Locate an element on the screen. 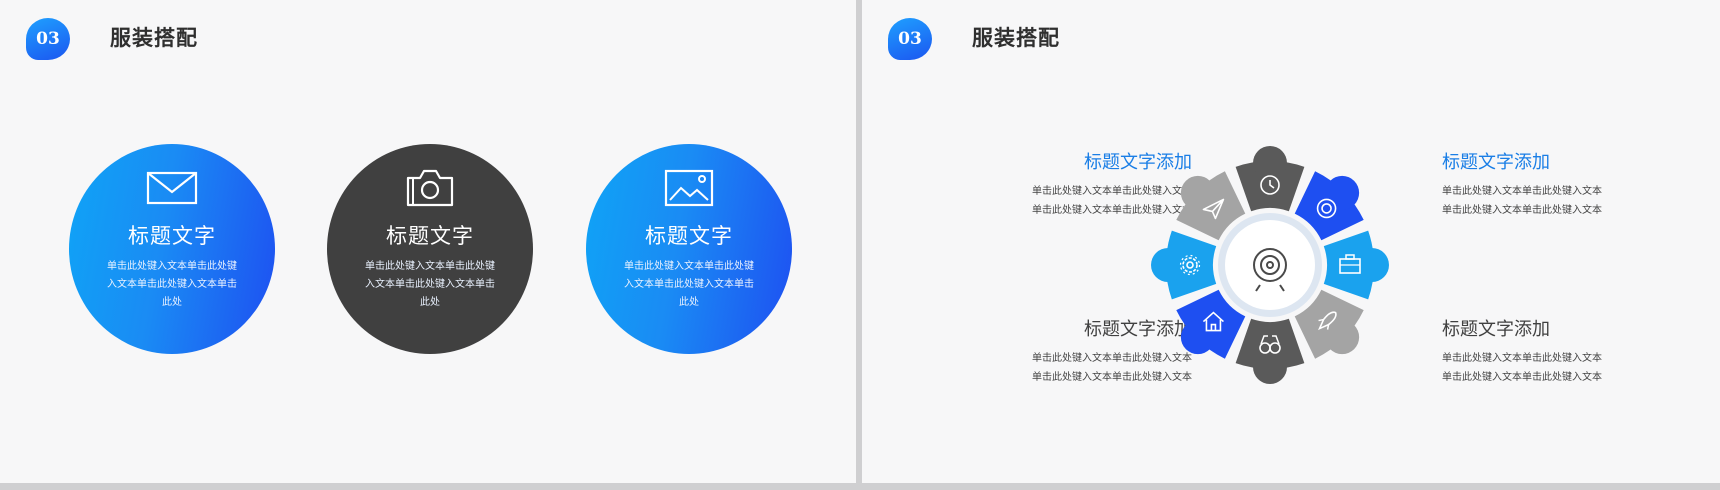  camera-icon is located at coordinates (430, 188).